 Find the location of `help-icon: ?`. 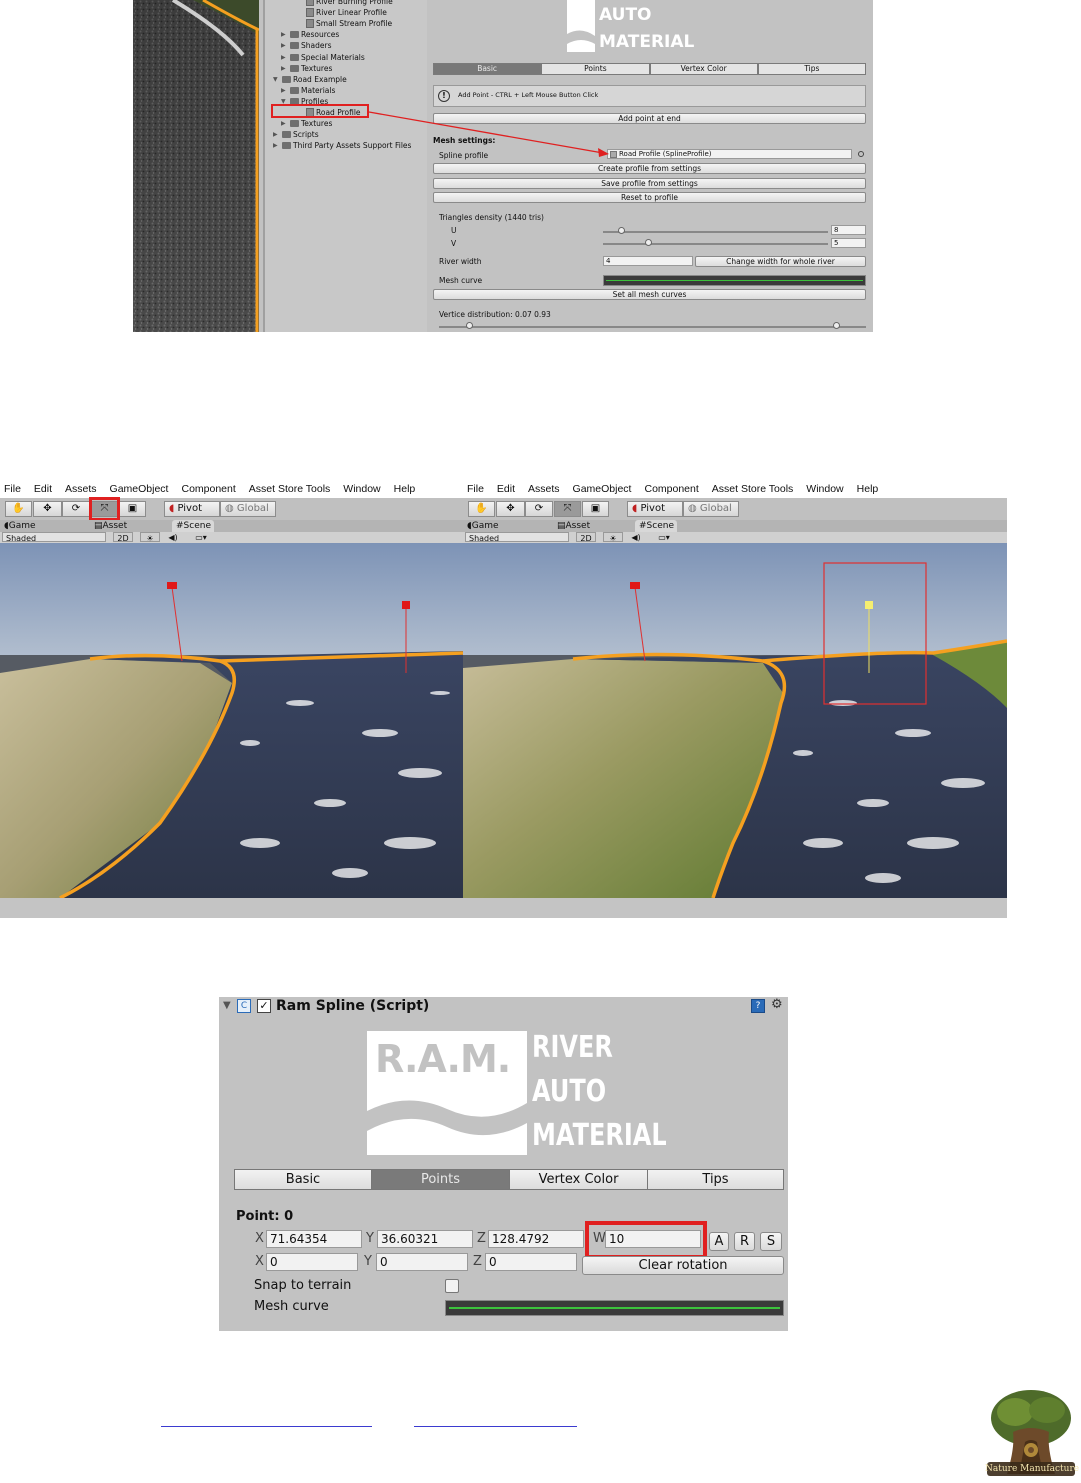

help-icon: ? is located at coordinates (758, 1006).